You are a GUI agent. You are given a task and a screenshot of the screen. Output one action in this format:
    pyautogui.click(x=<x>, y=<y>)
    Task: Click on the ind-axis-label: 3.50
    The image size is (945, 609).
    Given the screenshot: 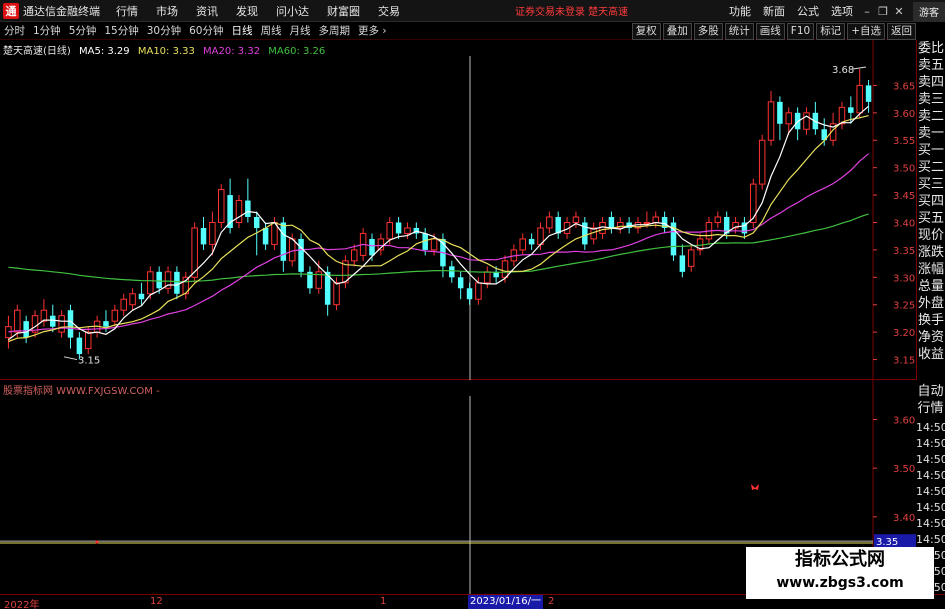 What is the action you would take?
    pyautogui.click(x=904, y=469)
    